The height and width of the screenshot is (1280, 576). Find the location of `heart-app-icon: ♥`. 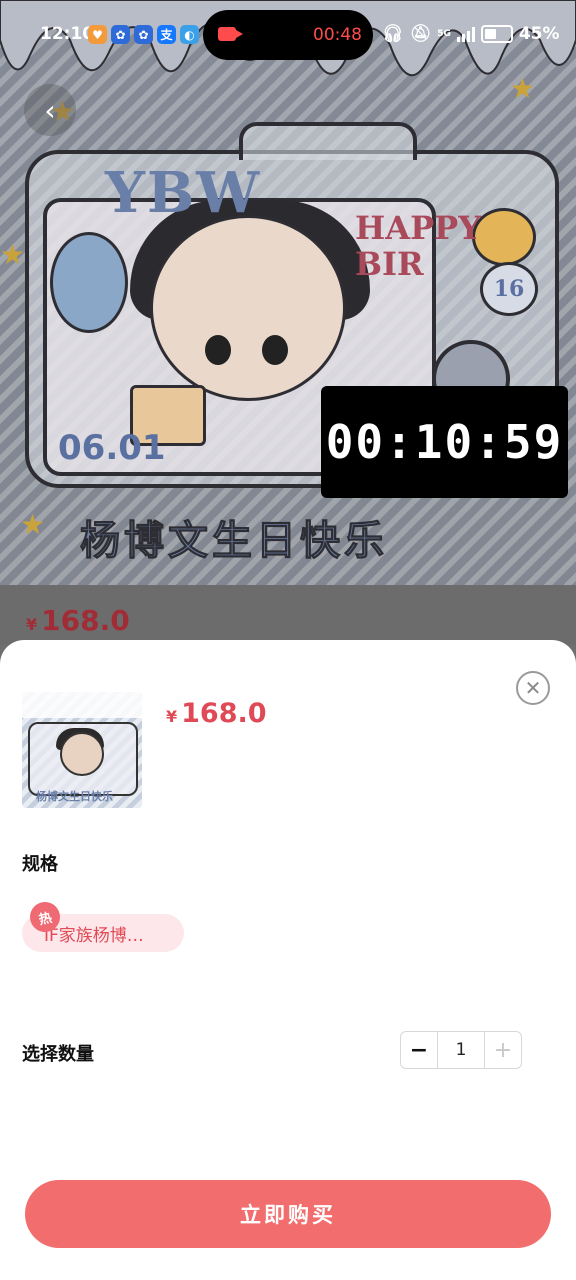

heart-app-icon: ♥ is located at coordinates (97, 34).